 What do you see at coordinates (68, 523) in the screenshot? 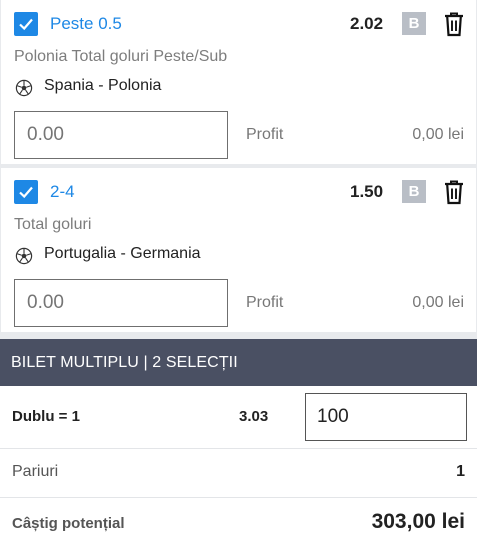
I see `potential-win-label: Câștig potențial` at bounding box center [68, 523].